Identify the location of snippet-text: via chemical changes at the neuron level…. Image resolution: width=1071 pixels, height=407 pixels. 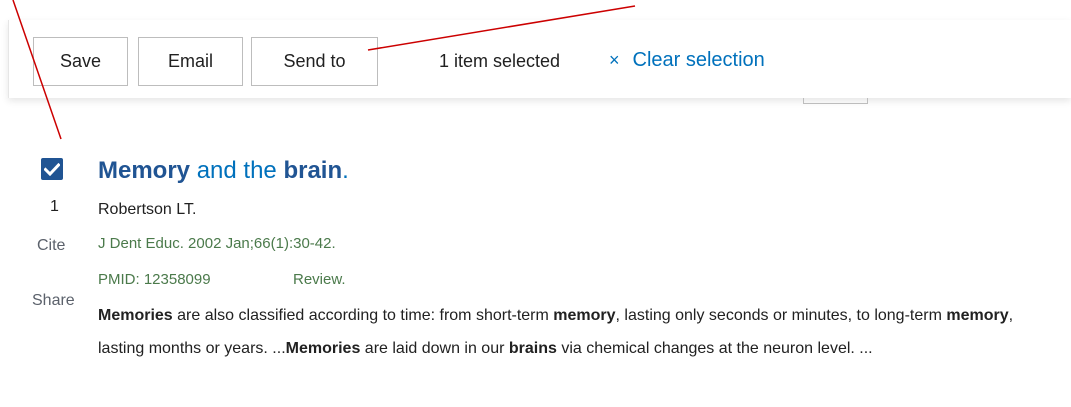
(714, 348).